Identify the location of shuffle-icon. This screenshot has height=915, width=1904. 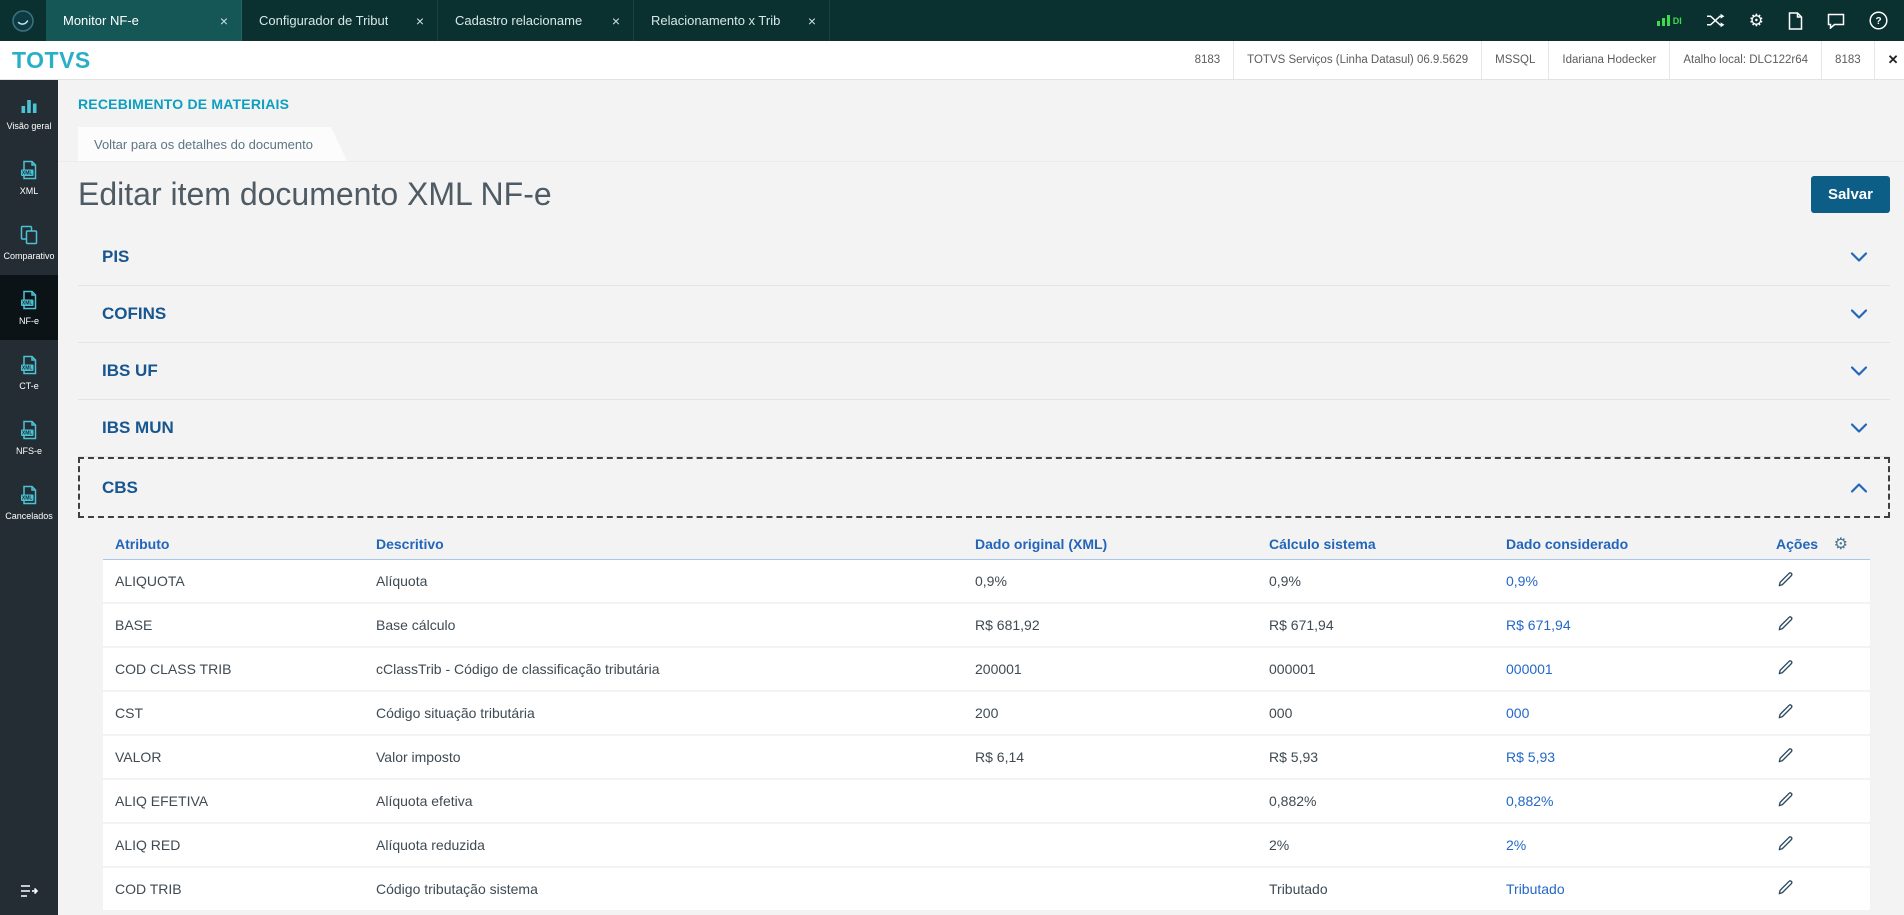
(1715, 20).